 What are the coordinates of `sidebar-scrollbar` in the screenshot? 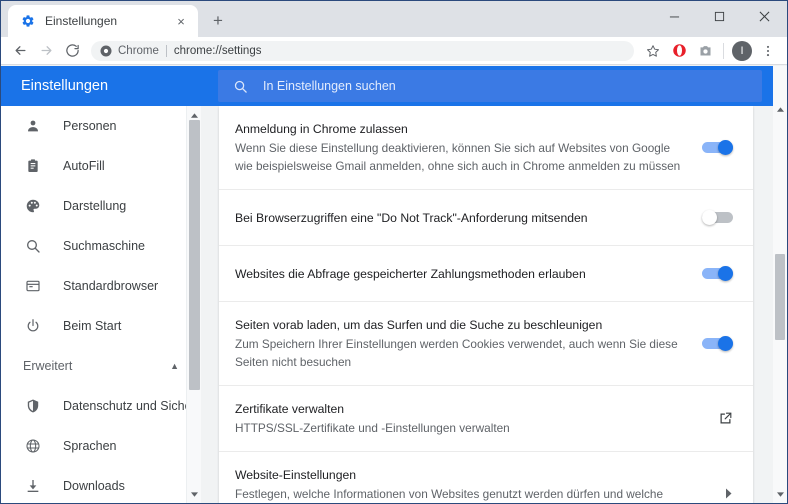 It's located at (193, 304).